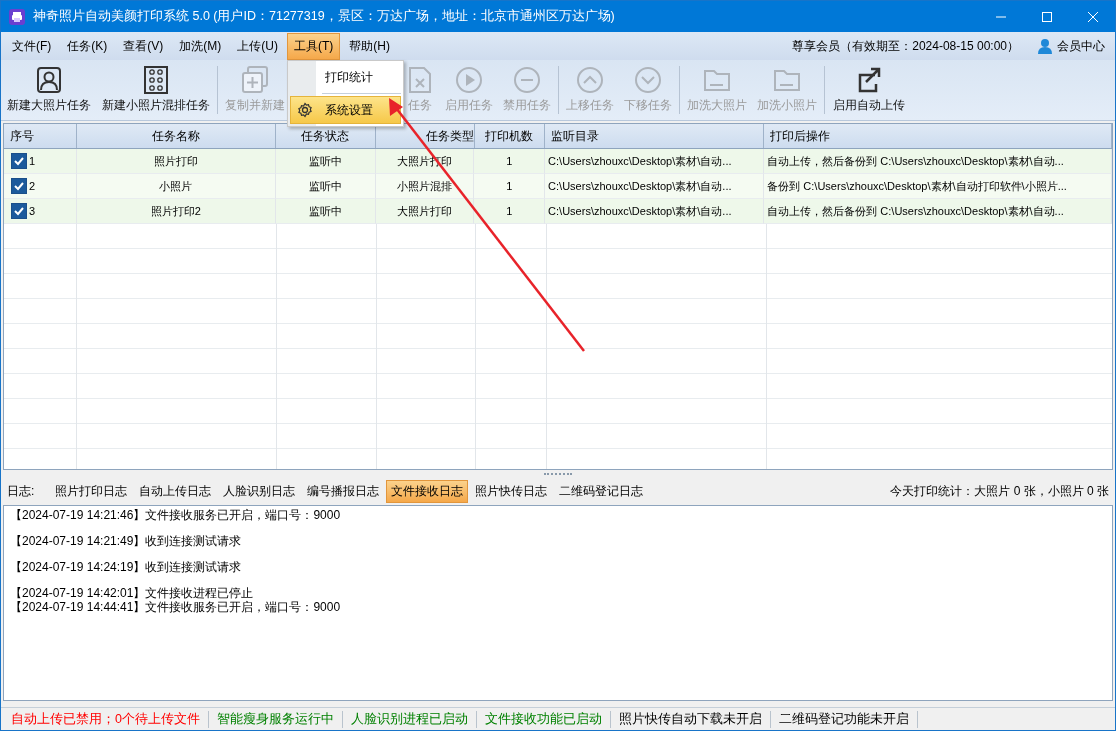 This screenshot has height=731, width=1116. What do you see at coordinates (126, 542) in the screenshot?
I see `log-line: 【2024-07-19 14:21:49】收到连接测试请求` at bounding box center [126, 542].